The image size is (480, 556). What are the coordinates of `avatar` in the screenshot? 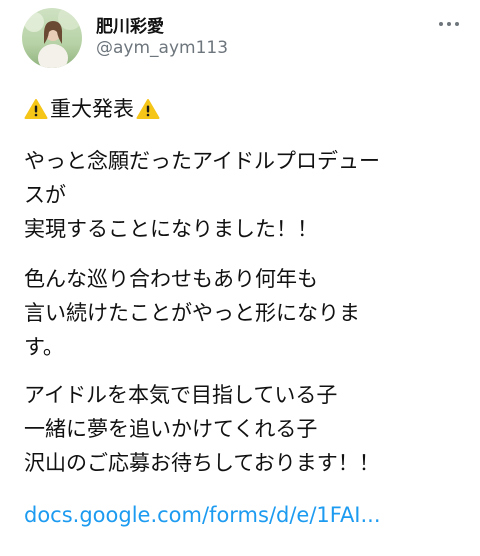 It's located at (52, 38).